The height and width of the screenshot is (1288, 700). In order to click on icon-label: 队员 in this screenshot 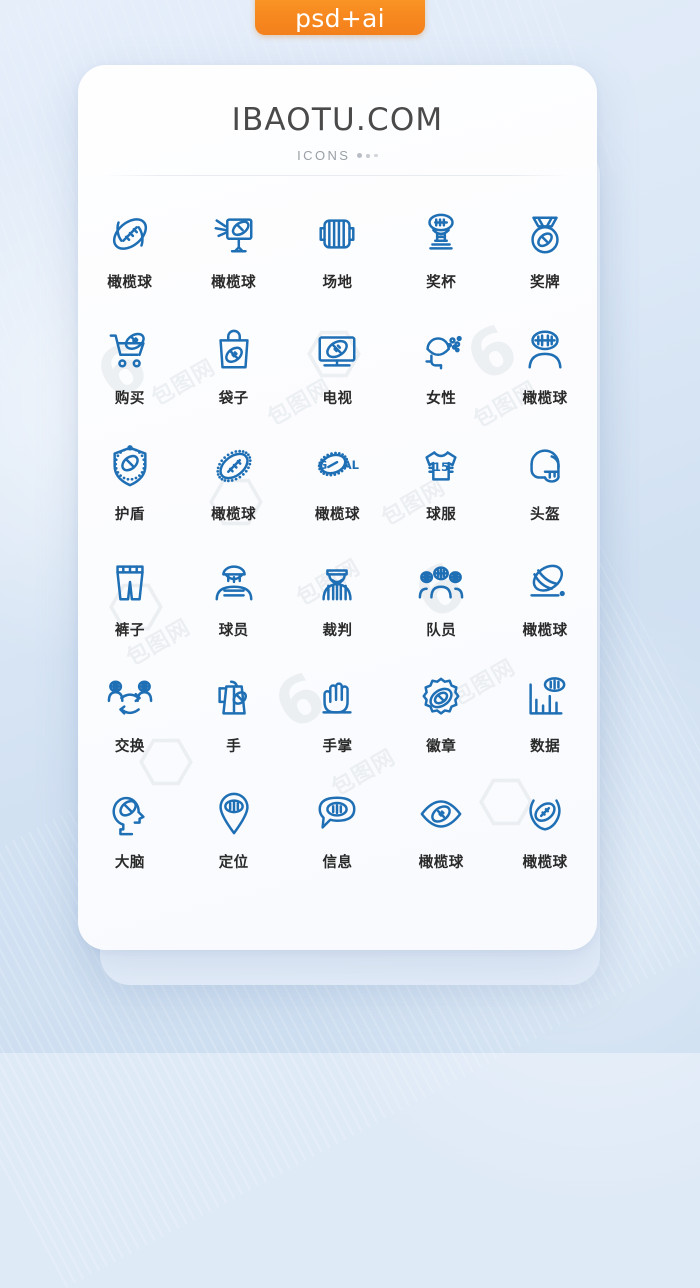, I will do `click(441, 631)`.